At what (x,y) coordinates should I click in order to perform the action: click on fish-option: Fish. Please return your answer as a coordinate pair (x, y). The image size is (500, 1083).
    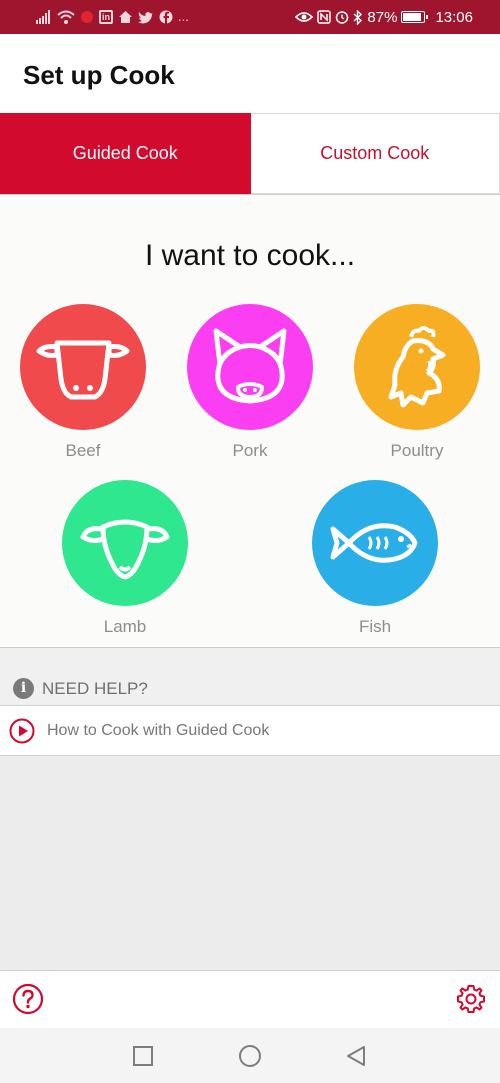
    Looking at the image, I should click on (375, 558).